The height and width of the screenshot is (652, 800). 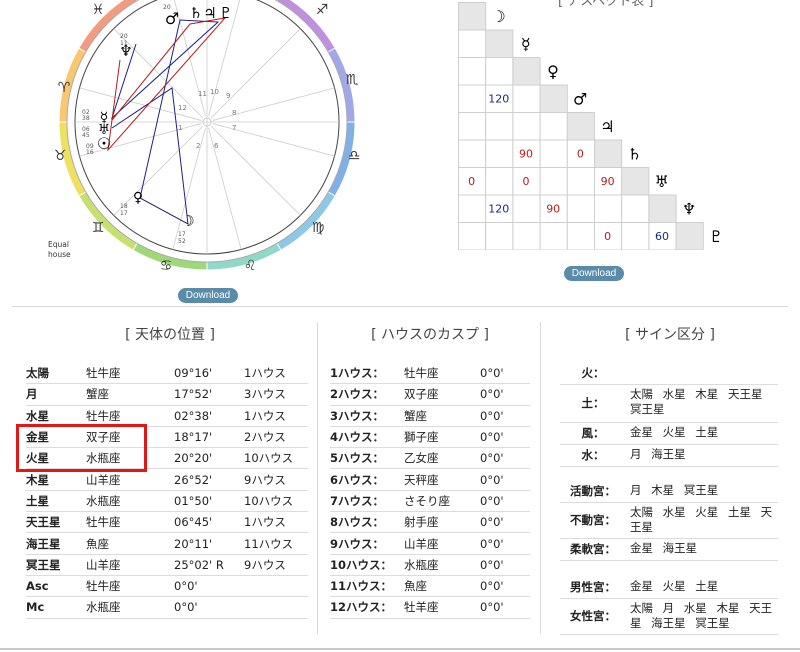 I want to click on aspect-planet-glyph: ♆, so click(x=689, y=208).